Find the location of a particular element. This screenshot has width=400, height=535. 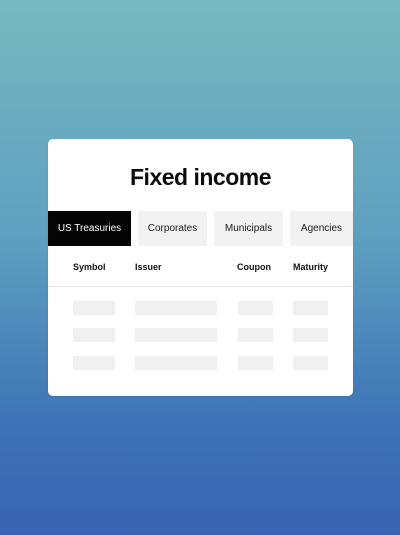

column-header-maturity: Maturity is located at coordinates (310, 267).